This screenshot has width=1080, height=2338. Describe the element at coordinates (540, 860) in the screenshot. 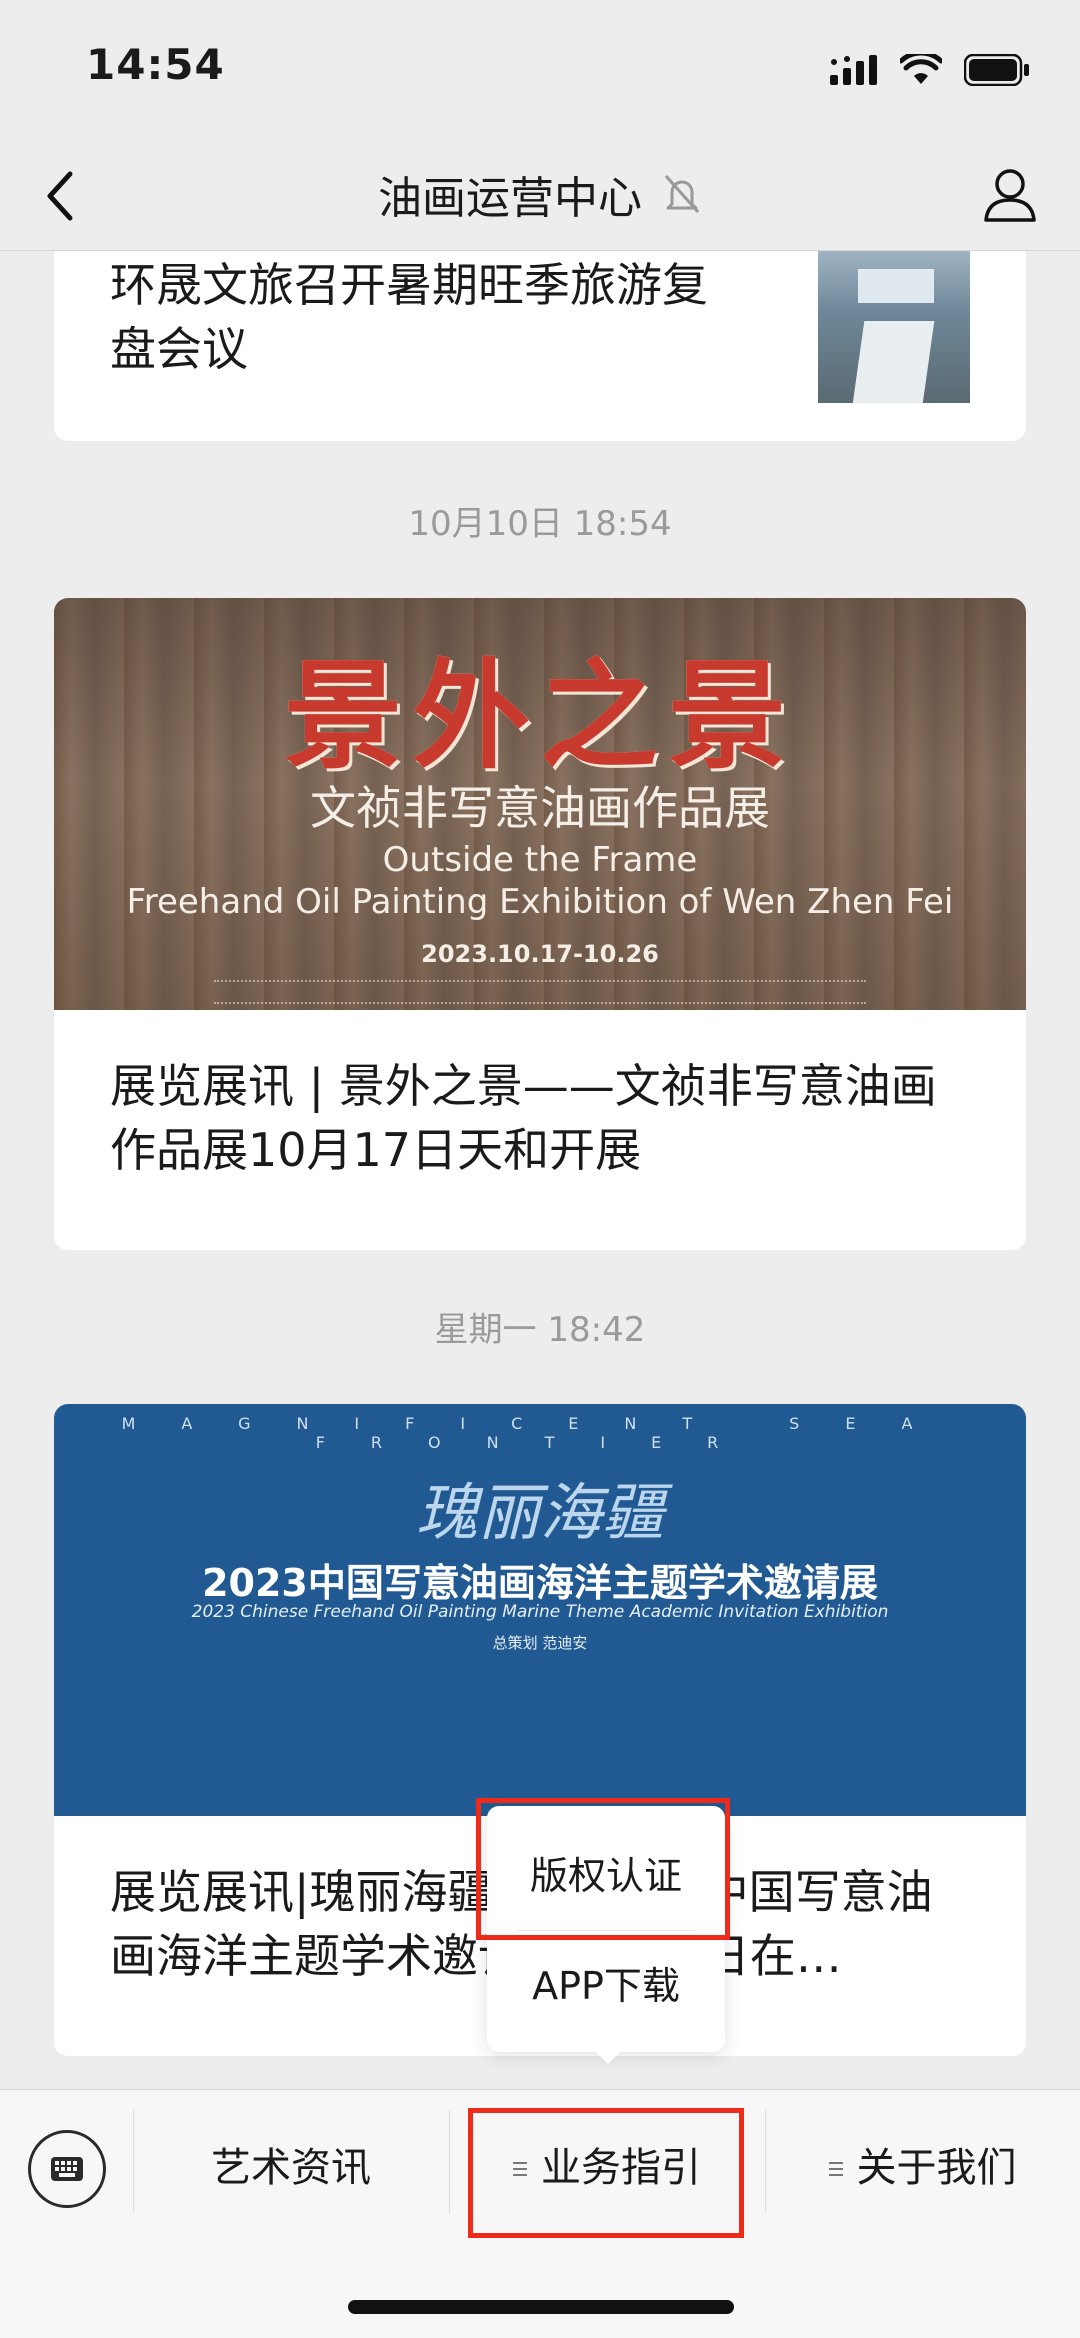

I see `banner-english-line1: Outside the Frame` at that location.